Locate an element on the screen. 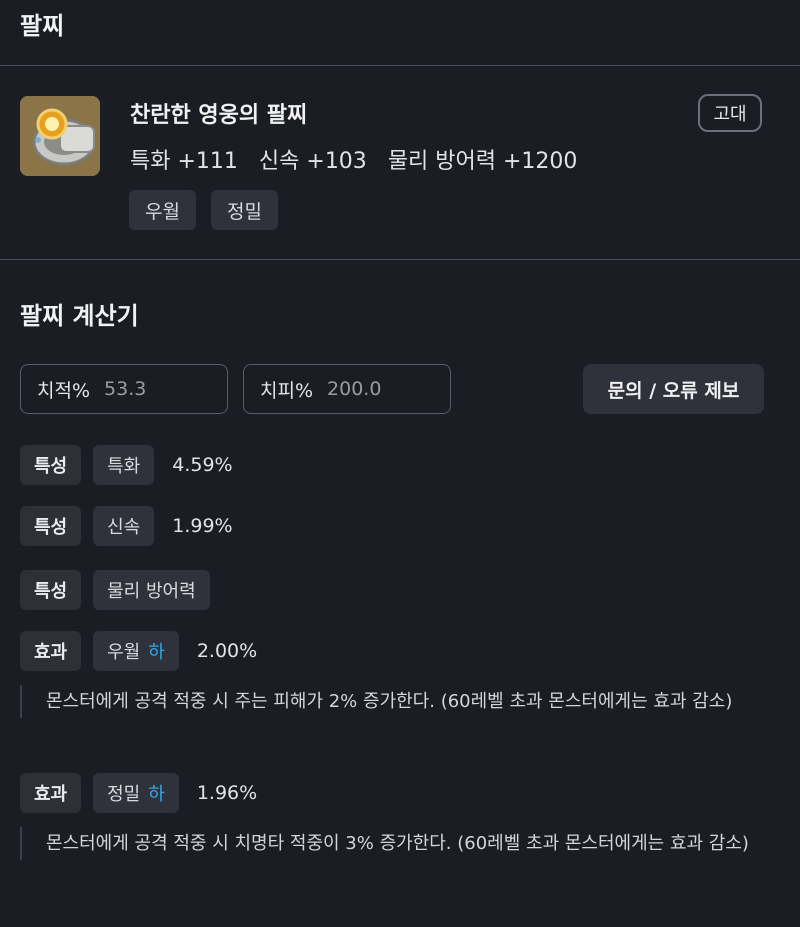 Image resolution: width=800 pixels, height=927 pixels. stat-row: 특성 특화 4.59% is located at coordinates (126, 465).